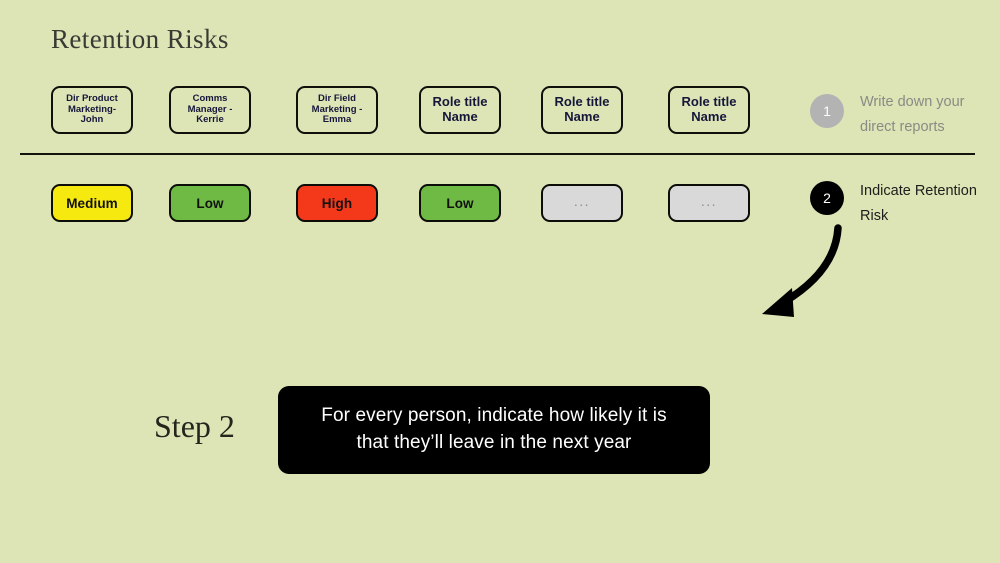  I want to click on step-1-instruction: Write down your direct reports, so click(912, 115).